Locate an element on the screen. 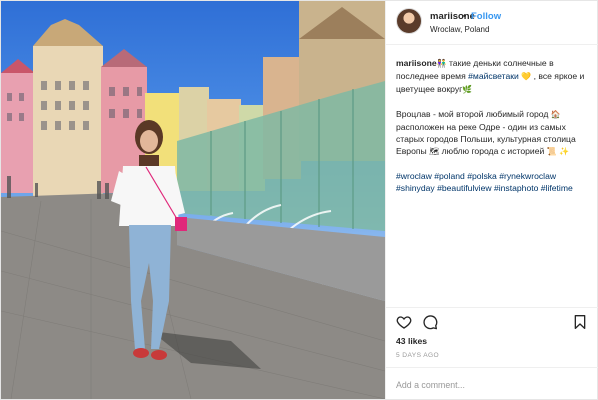 The width and height of the screenshot is (598, 400). hashtag: #майсветаки is located at coordinates (493, 76).